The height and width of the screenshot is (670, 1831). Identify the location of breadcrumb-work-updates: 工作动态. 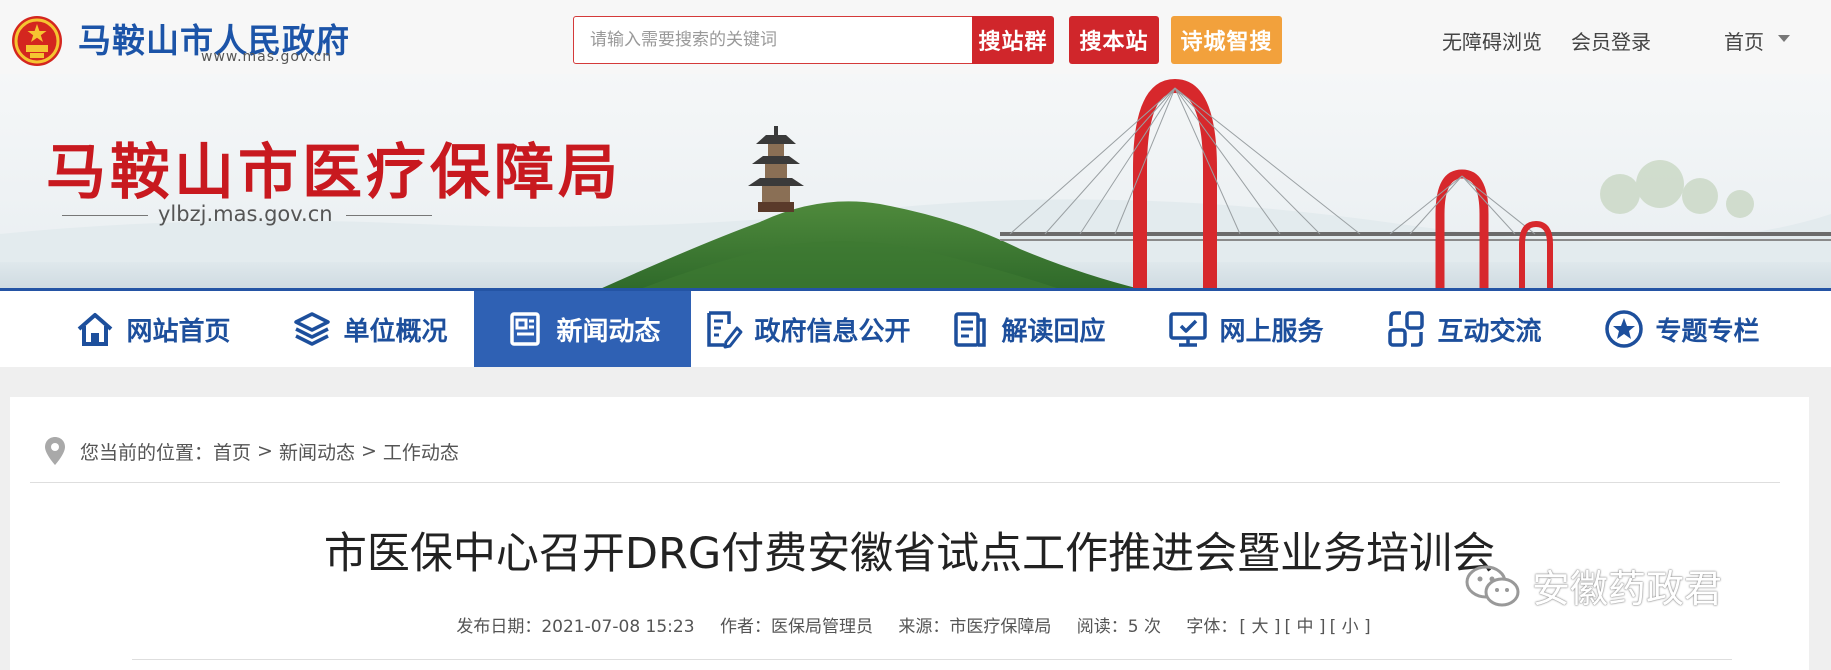
(421, 451).